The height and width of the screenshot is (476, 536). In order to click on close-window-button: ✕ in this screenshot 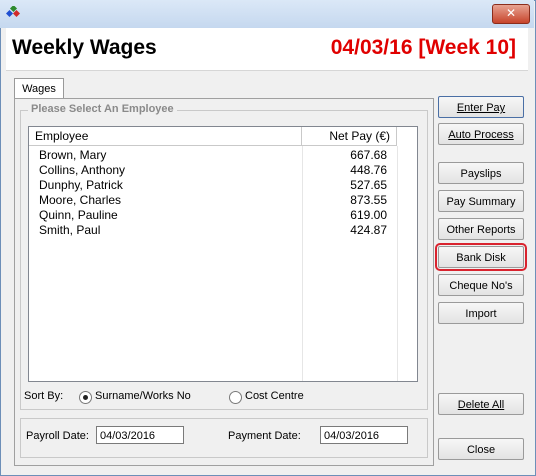, I will do `click(511, 14)`.